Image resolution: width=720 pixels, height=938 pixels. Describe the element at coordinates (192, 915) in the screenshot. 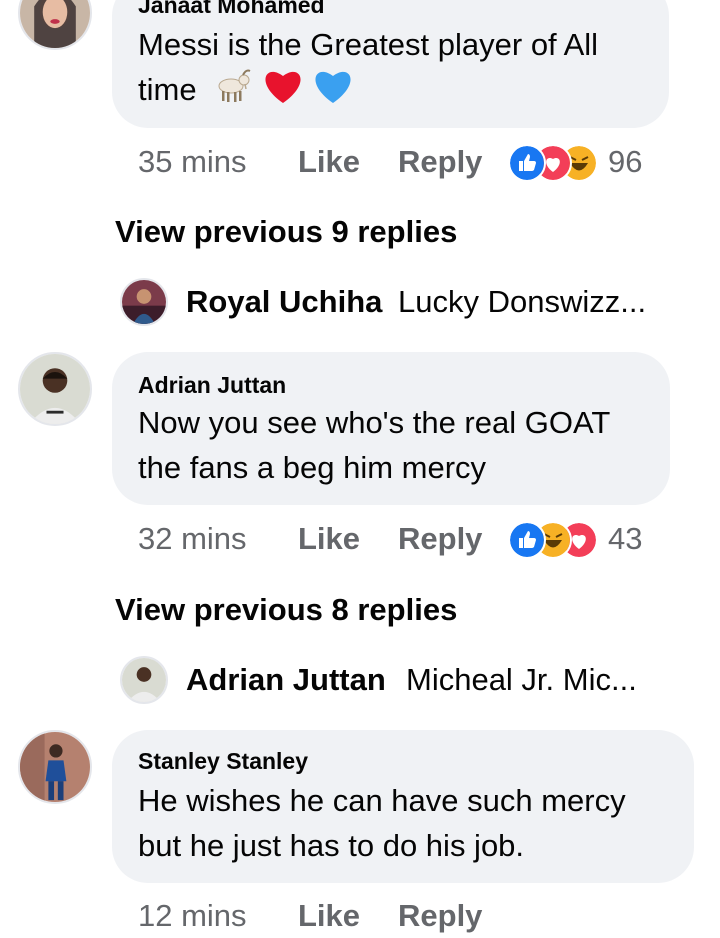

I see `comment-time: 12 mins` at that location.